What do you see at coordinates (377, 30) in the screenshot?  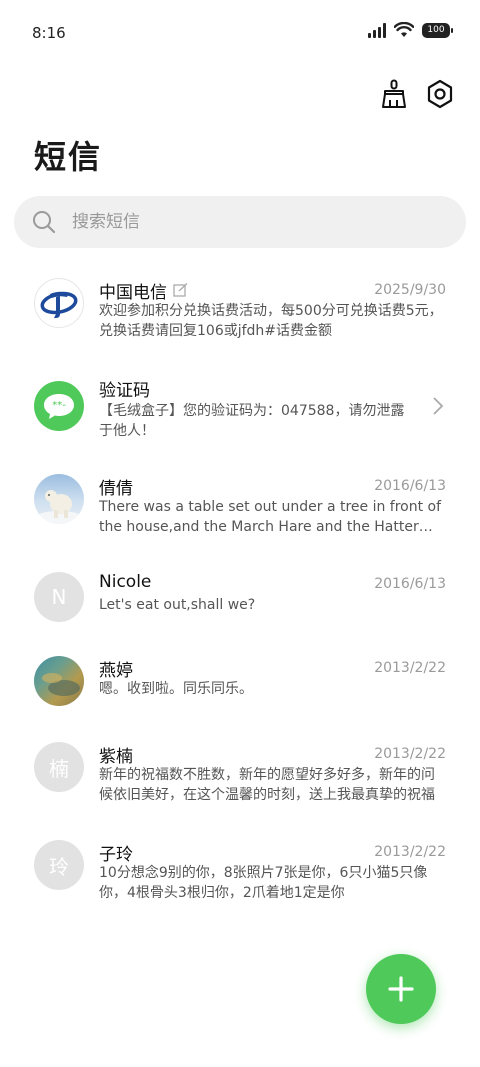 I see `signal-icon` at bounding box center [377, 30].